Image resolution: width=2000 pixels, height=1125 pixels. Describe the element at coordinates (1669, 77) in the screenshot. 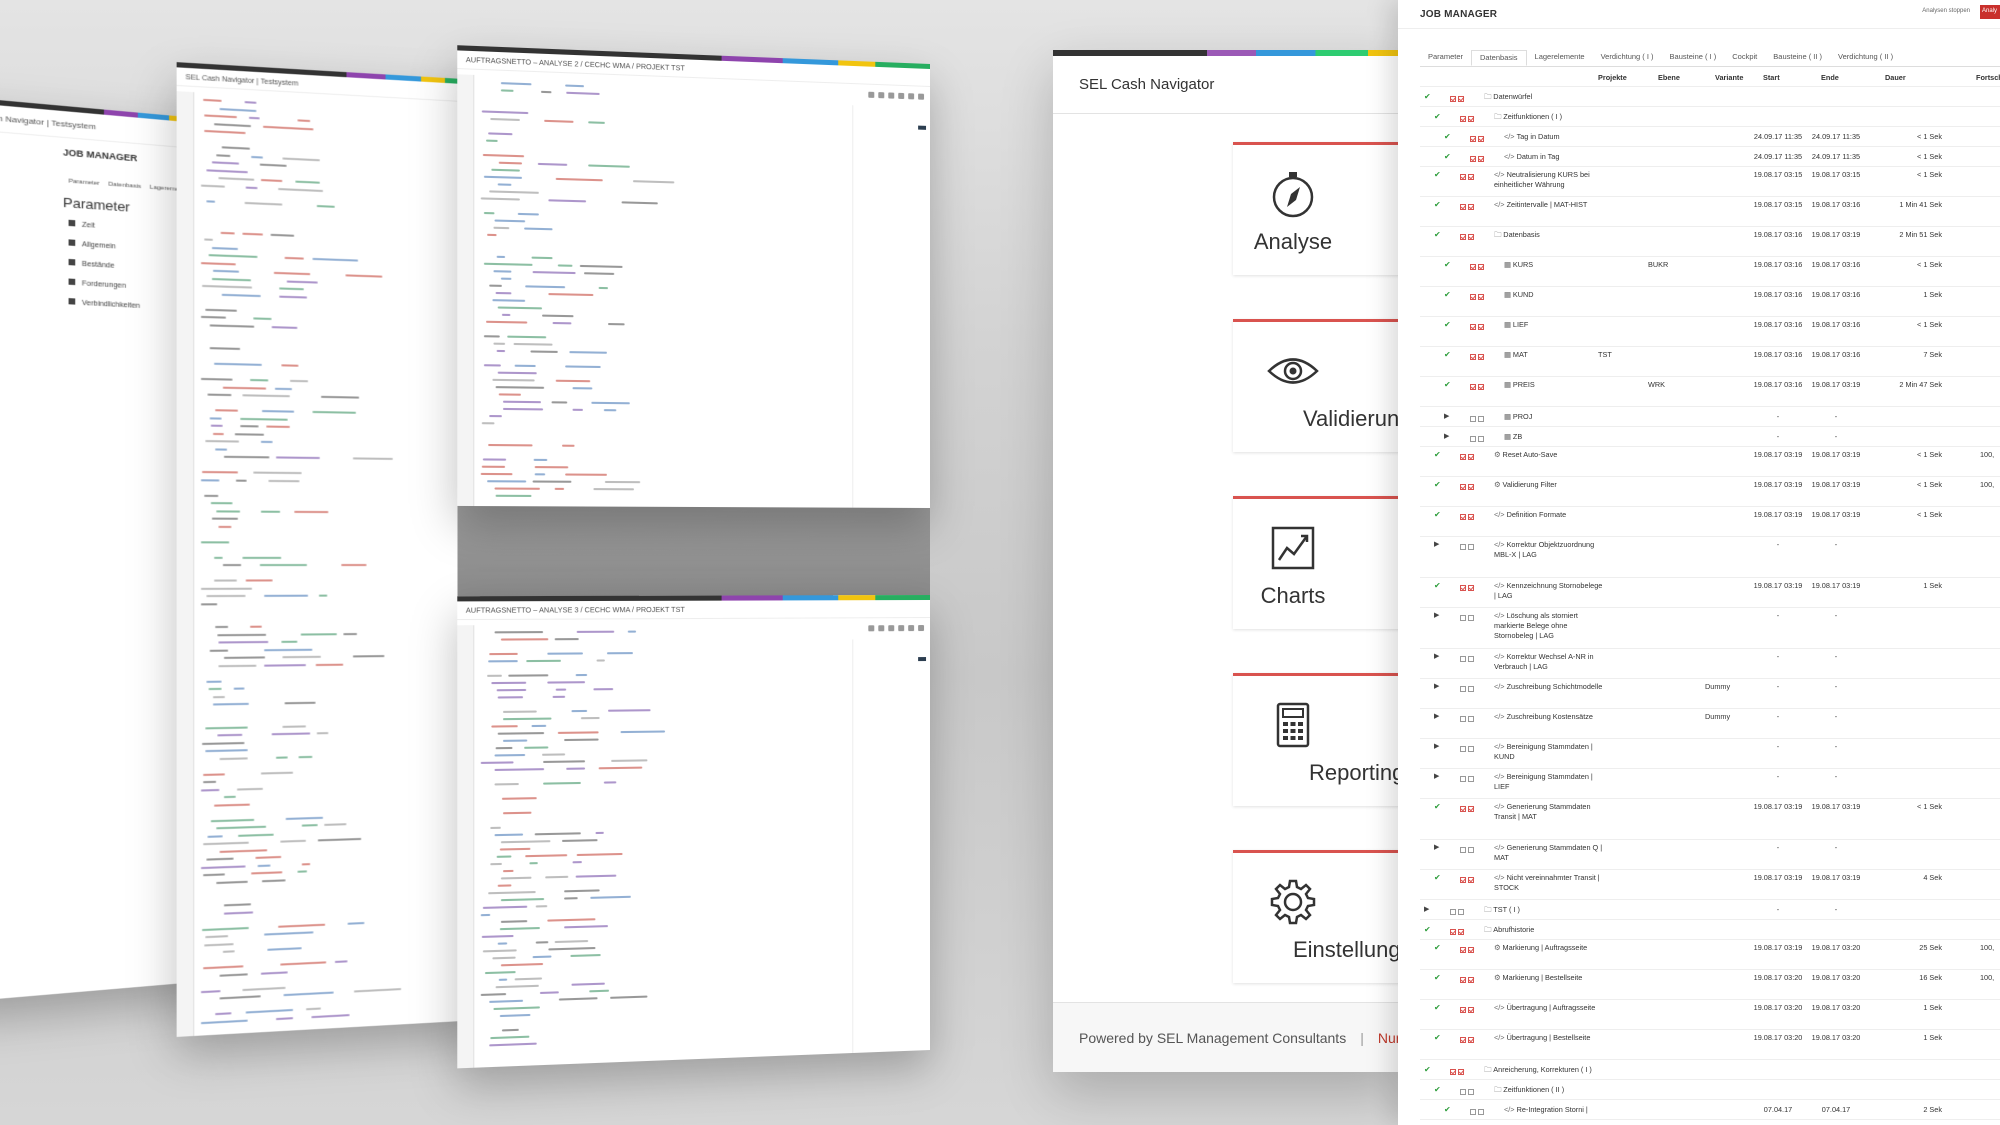

I see `column-header: Ebene` at that location.